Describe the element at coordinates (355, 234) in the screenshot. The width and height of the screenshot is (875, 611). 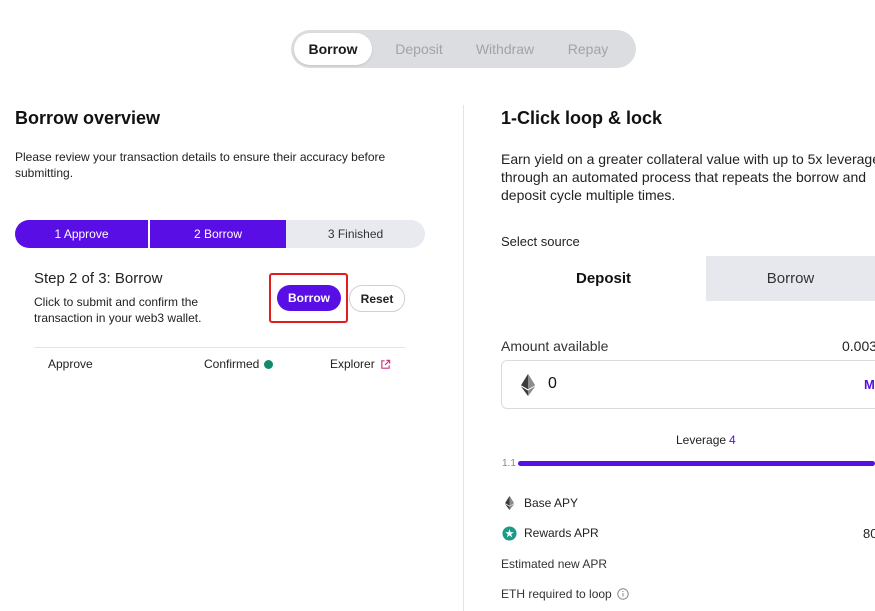
I see `step-finished: 3 Finished` at that location.